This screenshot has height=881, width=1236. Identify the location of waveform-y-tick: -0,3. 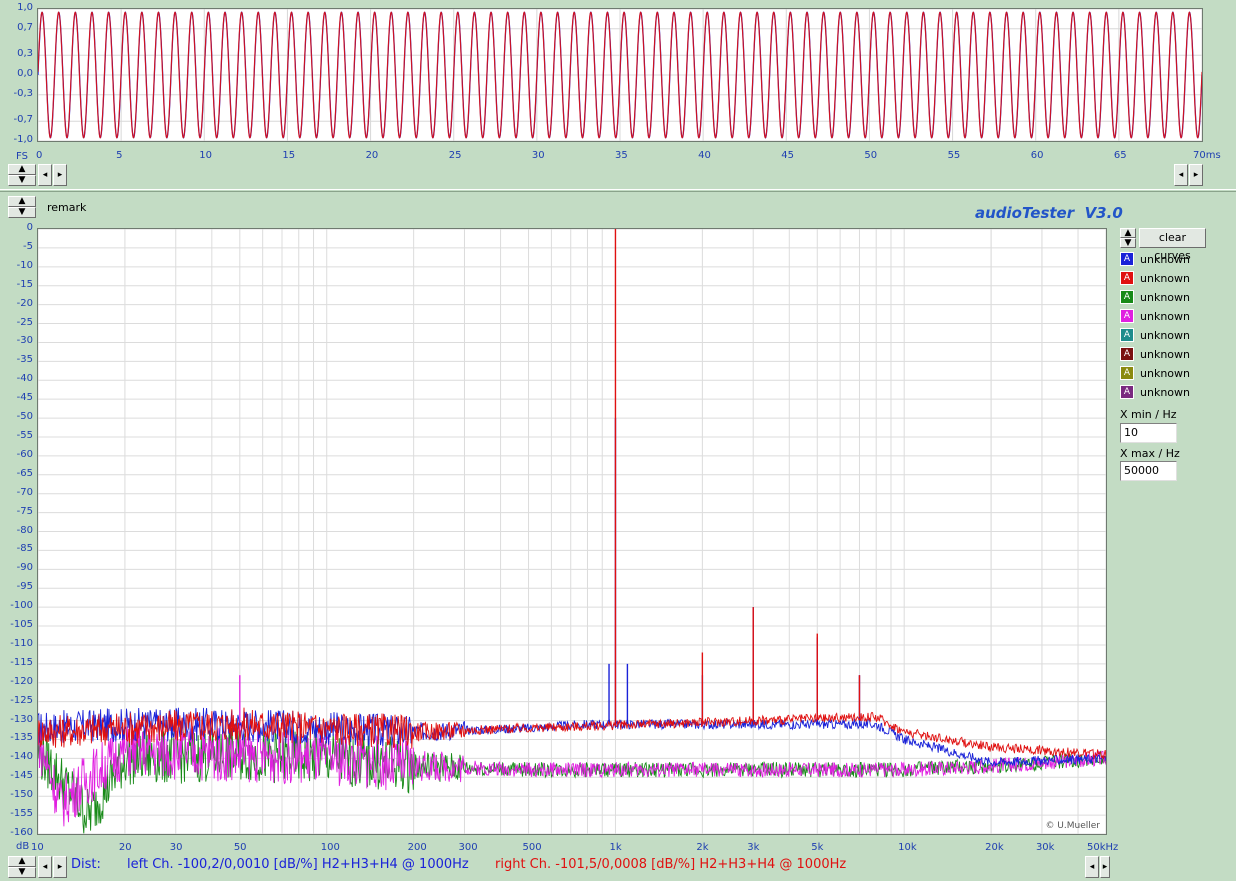
(23, 93).